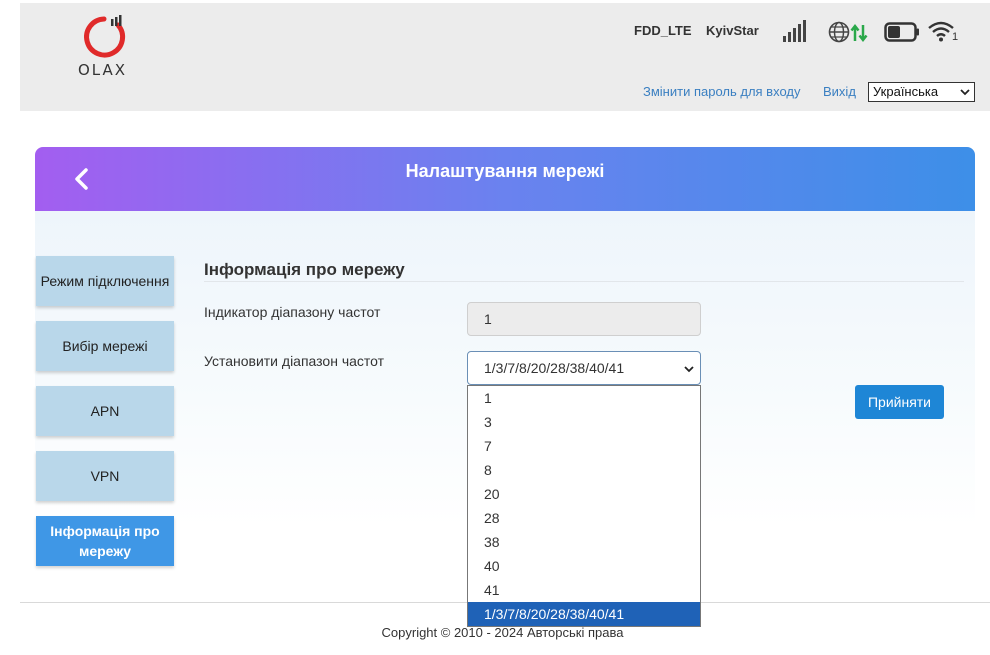 Image resolution: width=990 pixels, height=655 pixels. Describe the element at coordinates (839, 91) in the screenshot. I see `logout-link: Вихід` at that location.